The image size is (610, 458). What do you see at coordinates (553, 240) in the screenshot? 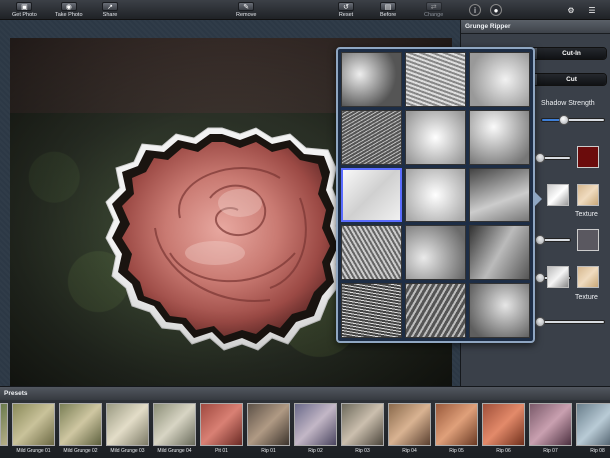
I see `texture-slider` at bounding box center [553, 240].